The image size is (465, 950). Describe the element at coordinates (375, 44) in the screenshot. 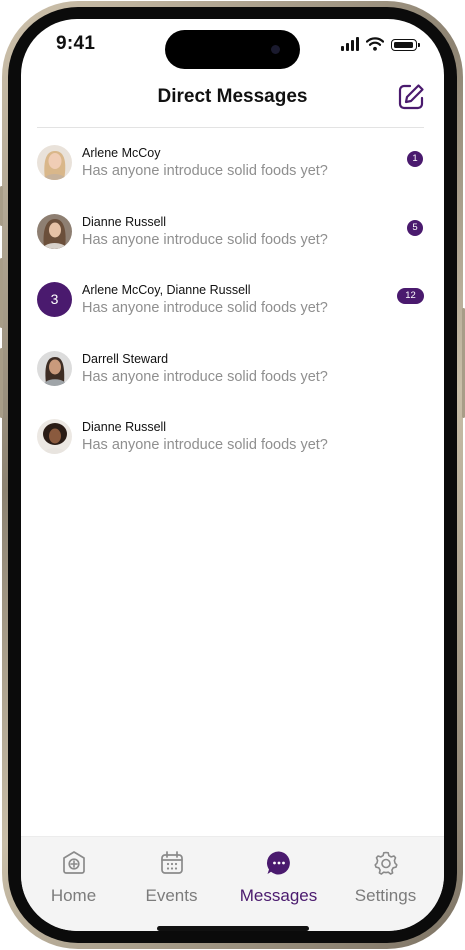

I see `wifi-icon` at that location.